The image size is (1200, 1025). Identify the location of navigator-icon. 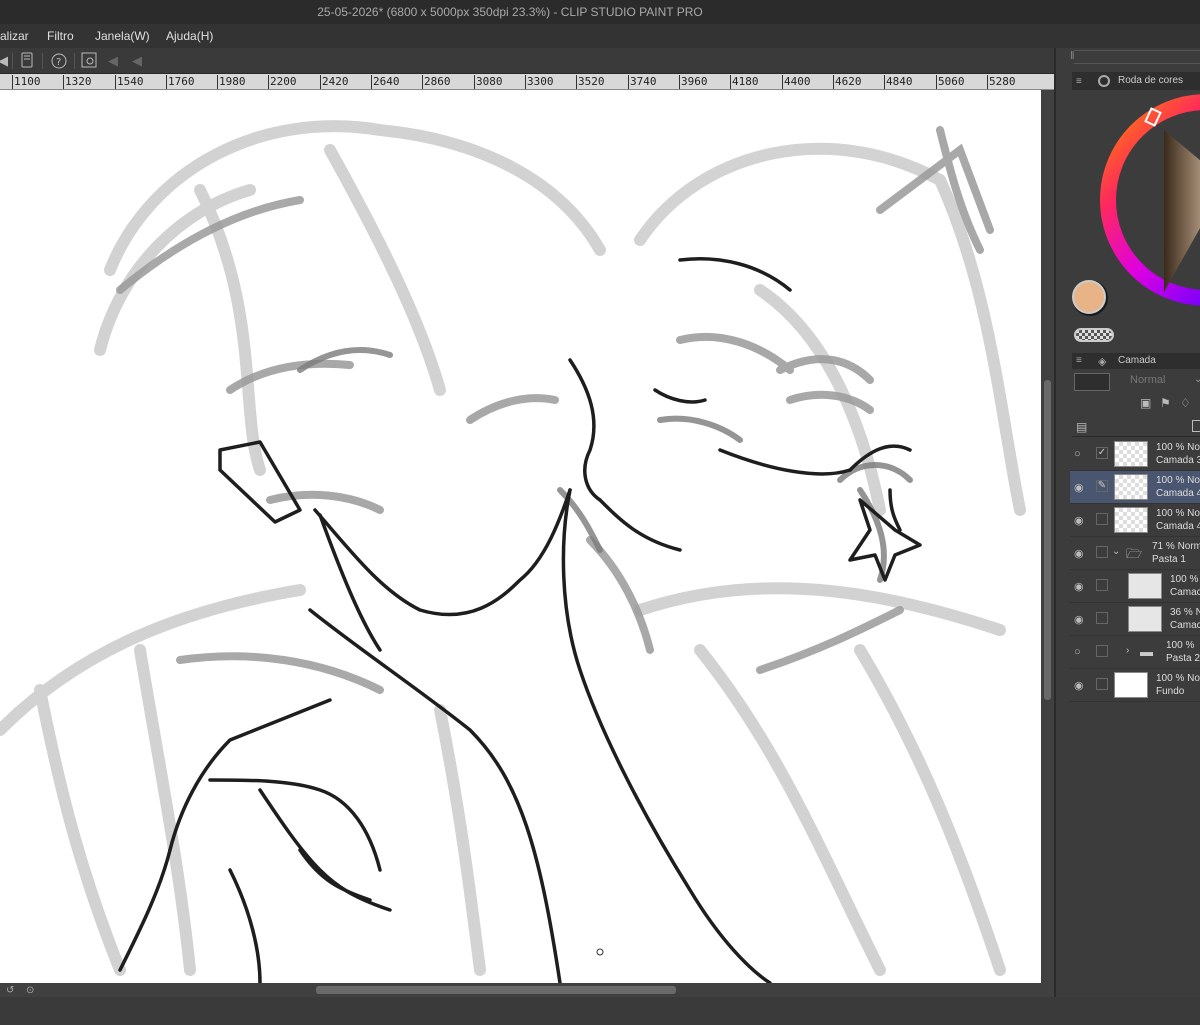
(89, 61).